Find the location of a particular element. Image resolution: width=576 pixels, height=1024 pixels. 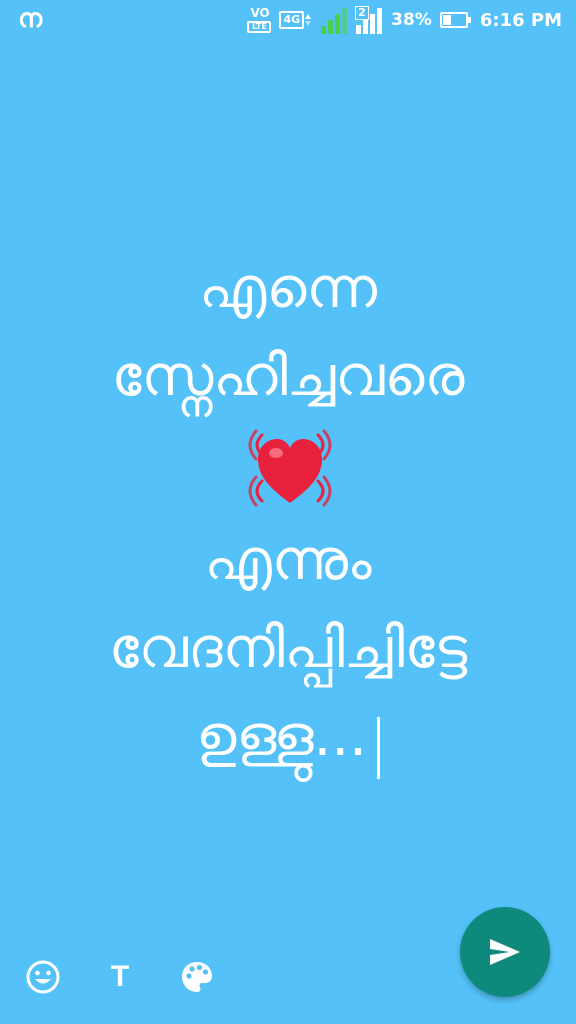

smiley-icon is located at coordinates (43, 977).